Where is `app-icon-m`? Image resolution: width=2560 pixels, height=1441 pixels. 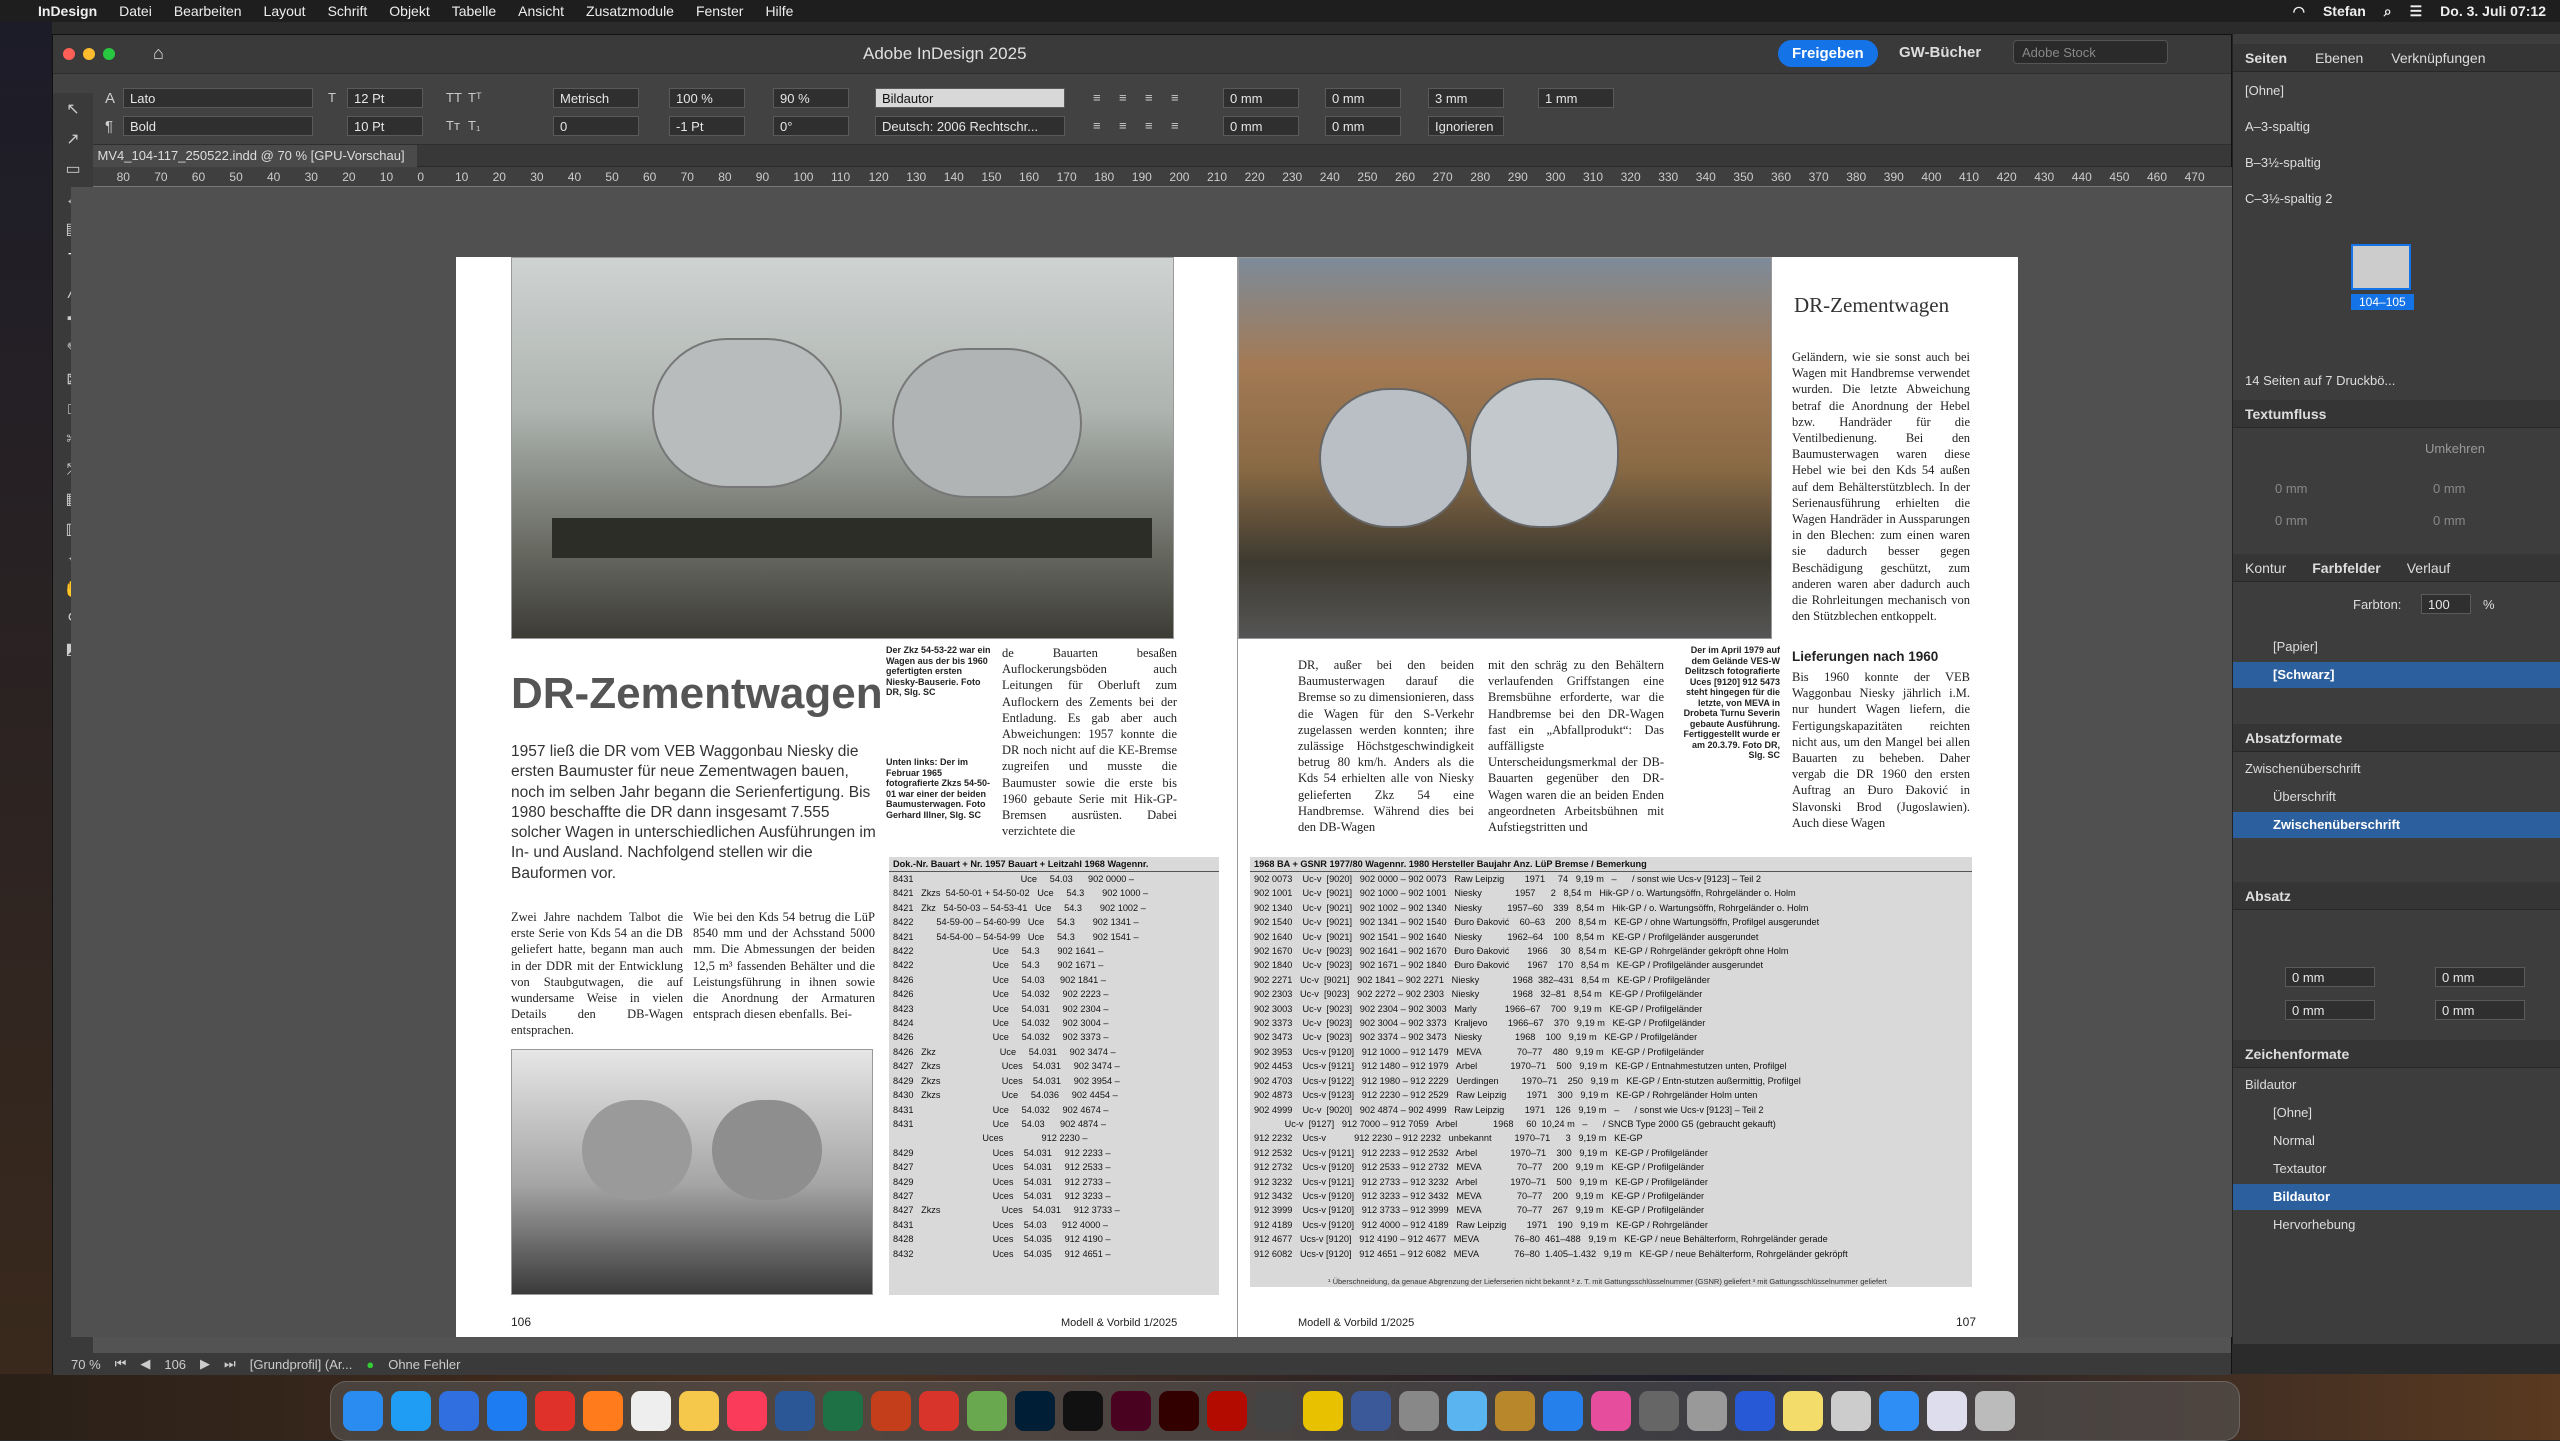
app-icon-m is located at coordinates (1755, 1411).